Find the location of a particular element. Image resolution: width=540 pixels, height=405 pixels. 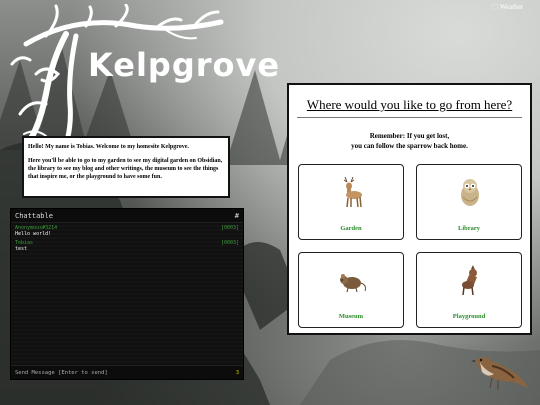

chat-message: Anonymous#3214 [0003] Hello world! is located at coordinates (127, 230).